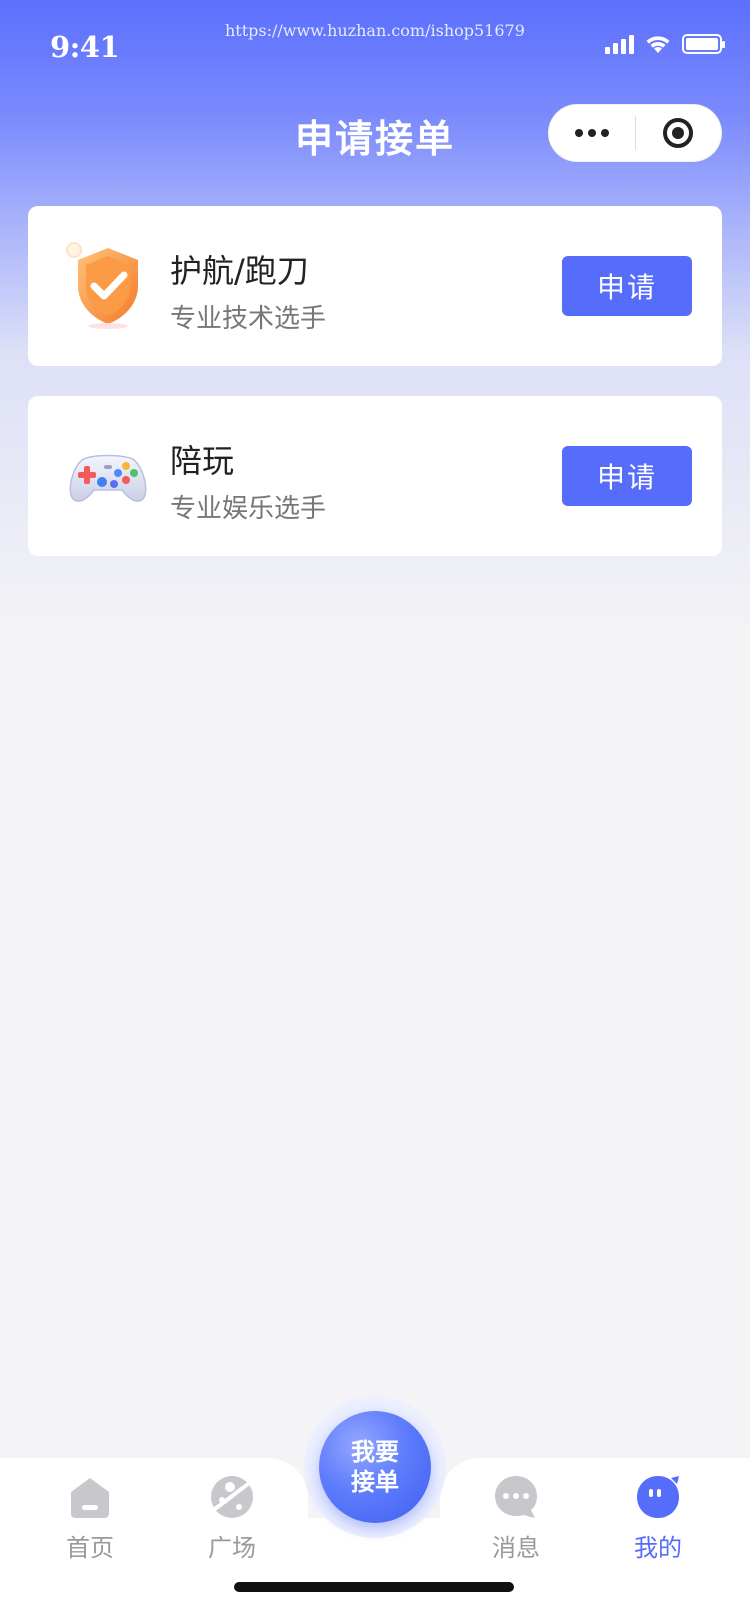  What do you see at coordinates (108, 478) in the screenshot?
I see `gamepad-icon` at bounding box center [108, 478].